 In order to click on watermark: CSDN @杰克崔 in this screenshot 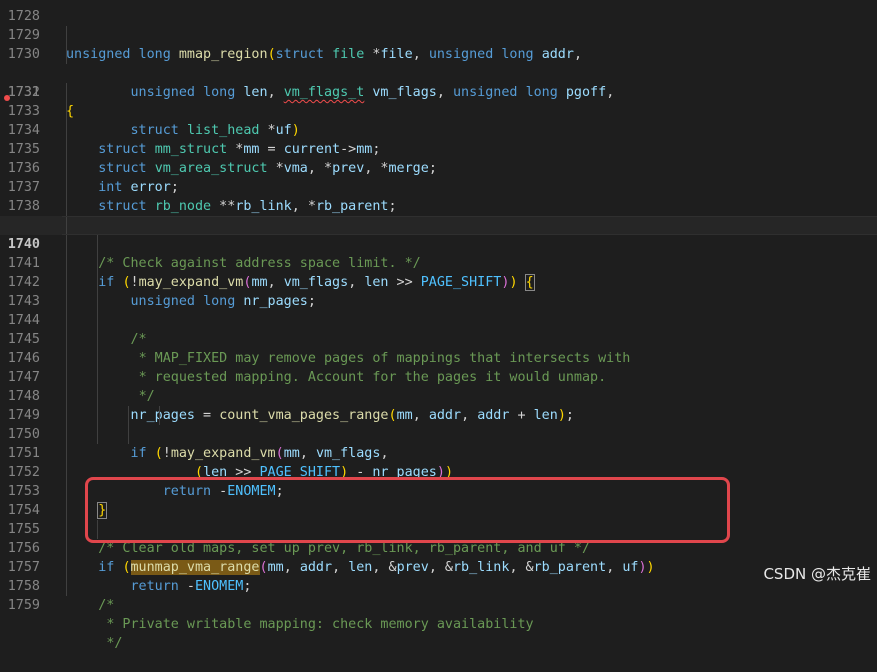, I will do `click(817, 574)`.